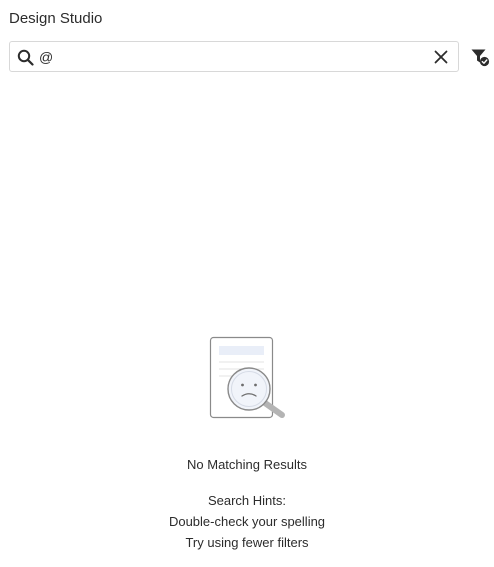 The image size is (494, 567). Describe the element at coordinates (247, 377) in the screenshot. I see `no-results-illustration-icon` at that location.